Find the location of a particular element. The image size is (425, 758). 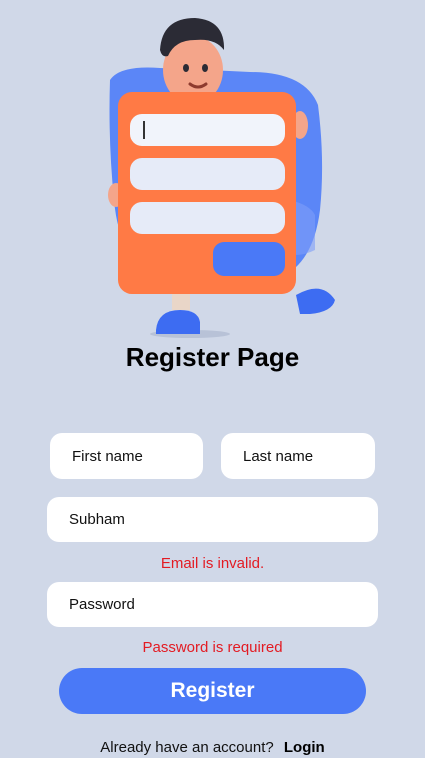

login-prompt-text: Already have an account? is located at coordinates (187, 747).